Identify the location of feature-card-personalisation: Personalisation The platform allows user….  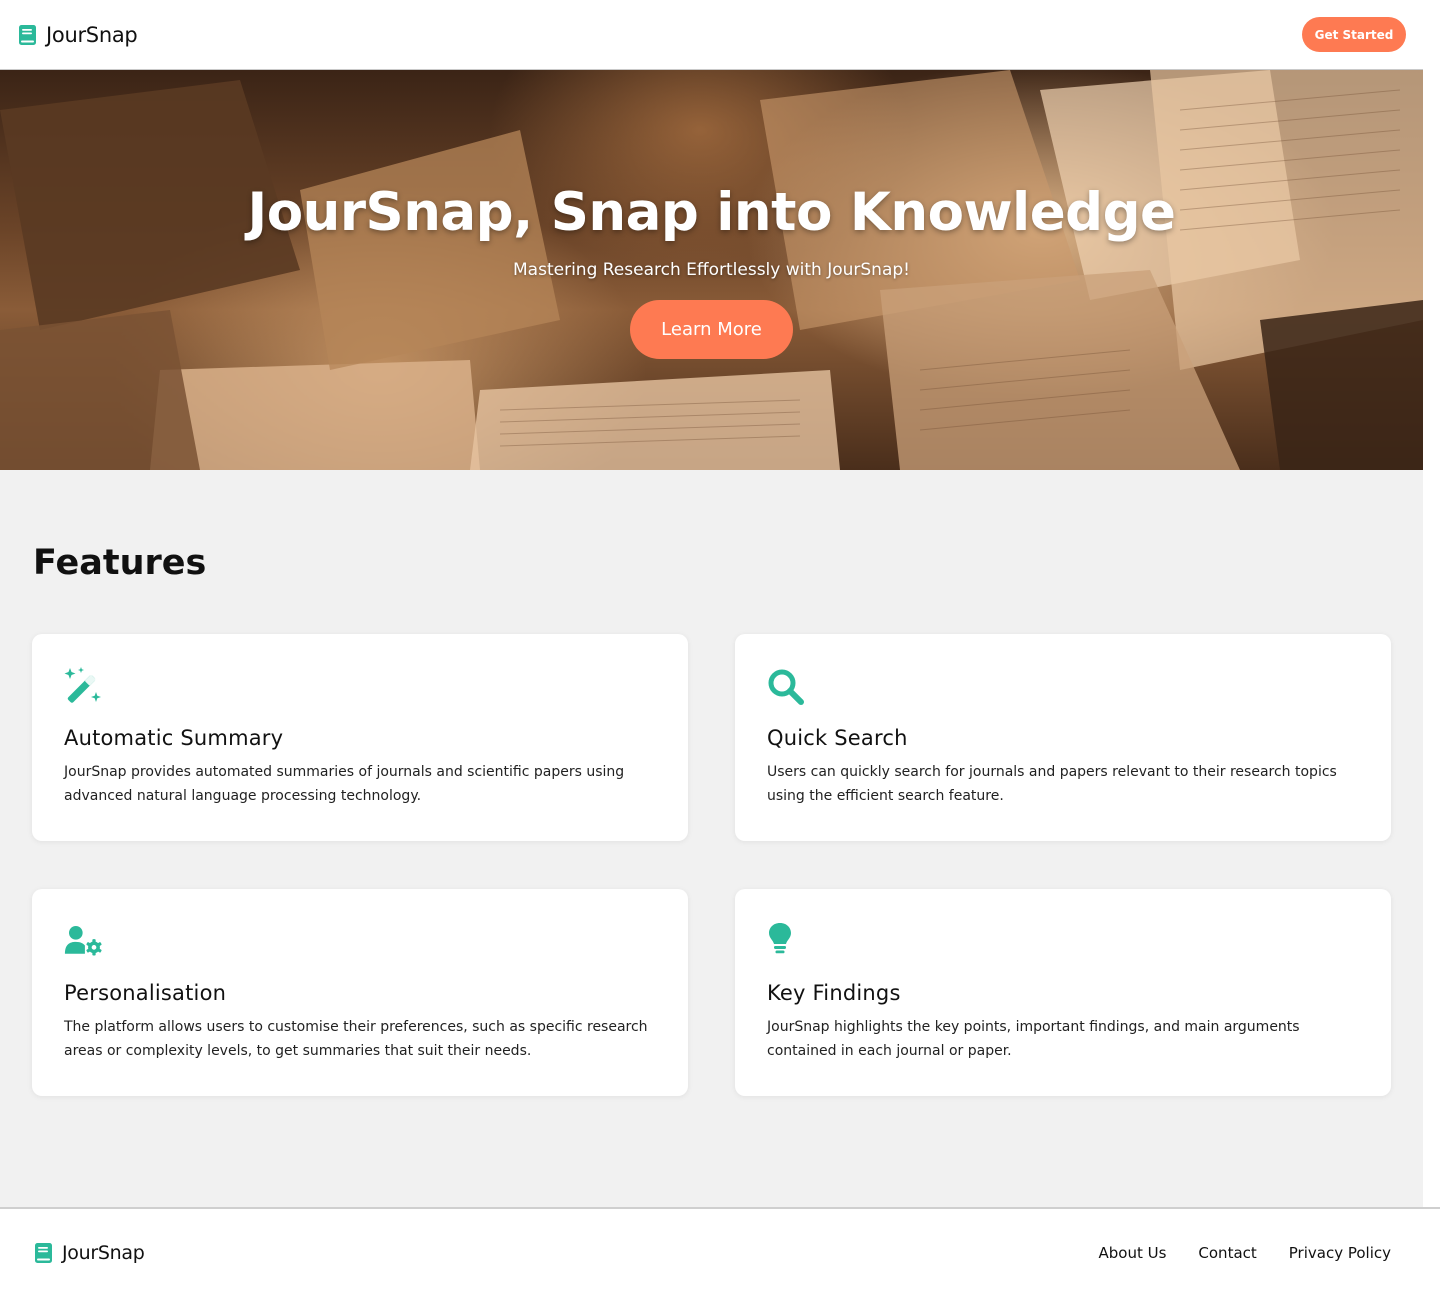
(360, 992).